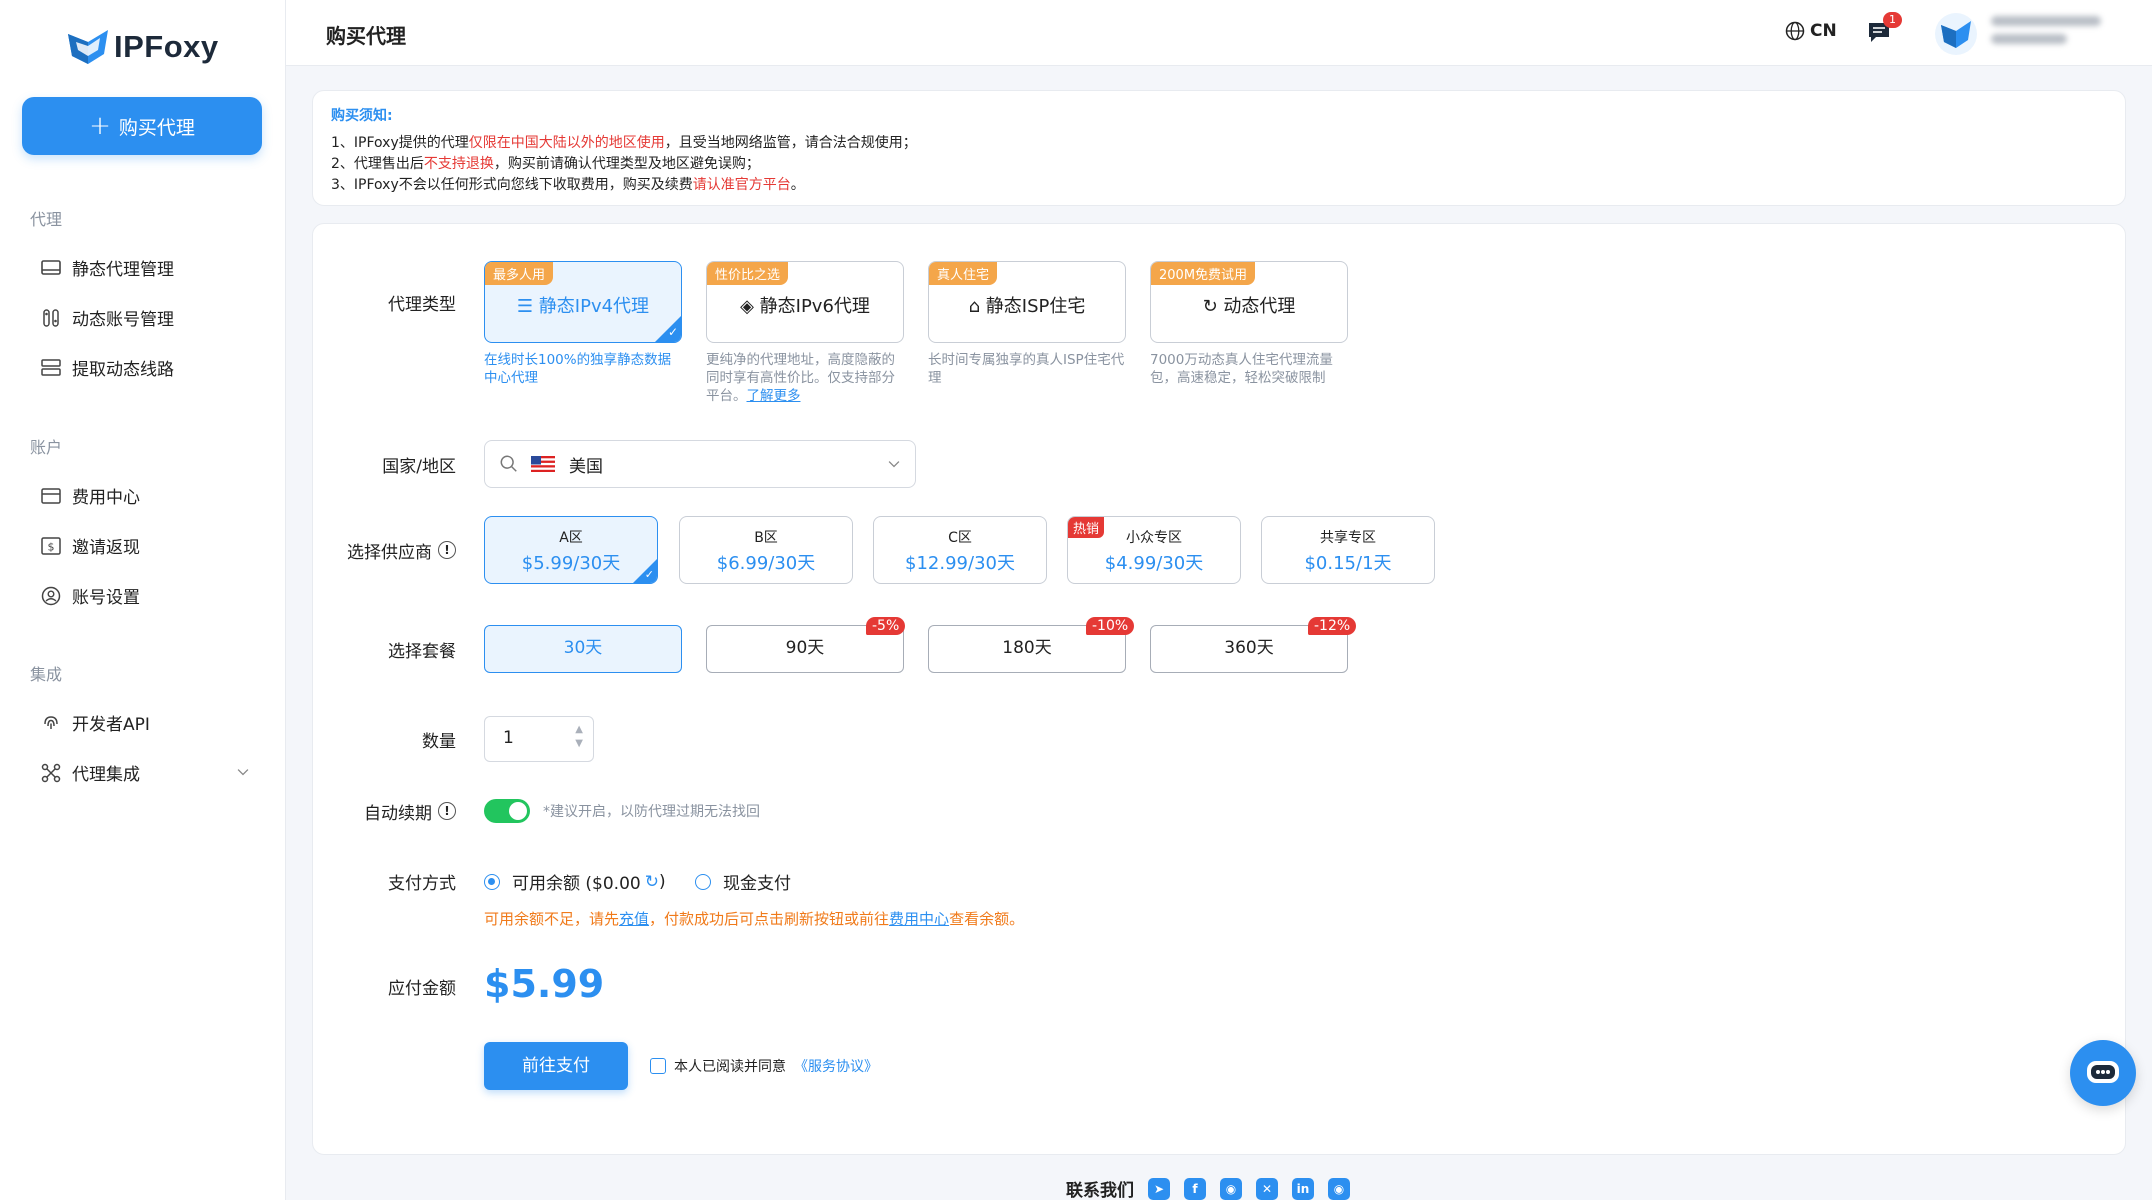 This screenshot has width=2152, height=1200. What do you see at coordinates (730, 1067) in the screenshot?
I see `agree-text: 本人已阅读并同意` at bounding box center [730, 1067].